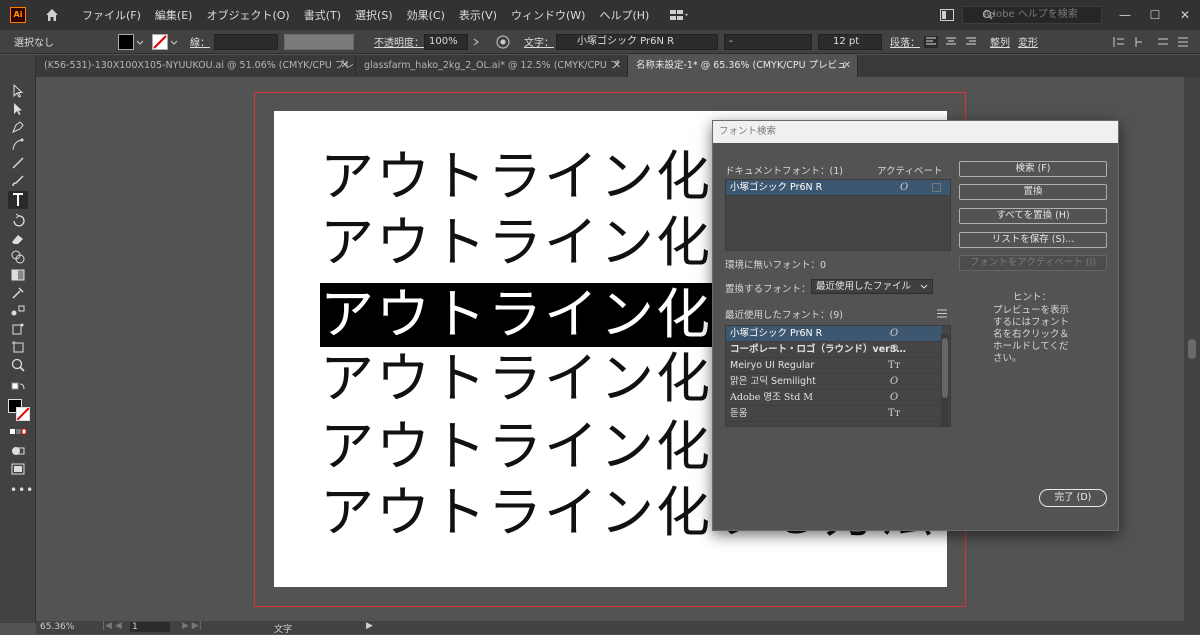 This screenshot has width=1200, height=635. I want to click on color-mode-icons, so click(18, 433).